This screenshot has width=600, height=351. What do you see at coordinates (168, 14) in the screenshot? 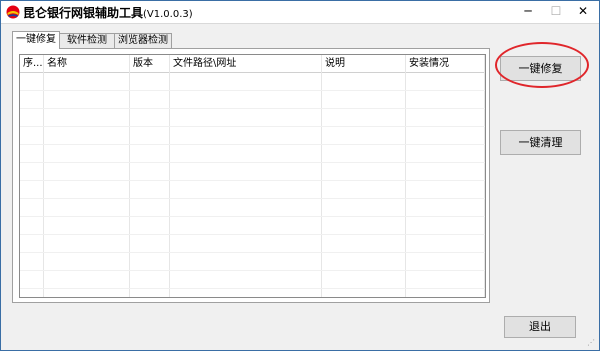
I see `app-version: (V1.0.0.3)` at bounding box center [168, 14].